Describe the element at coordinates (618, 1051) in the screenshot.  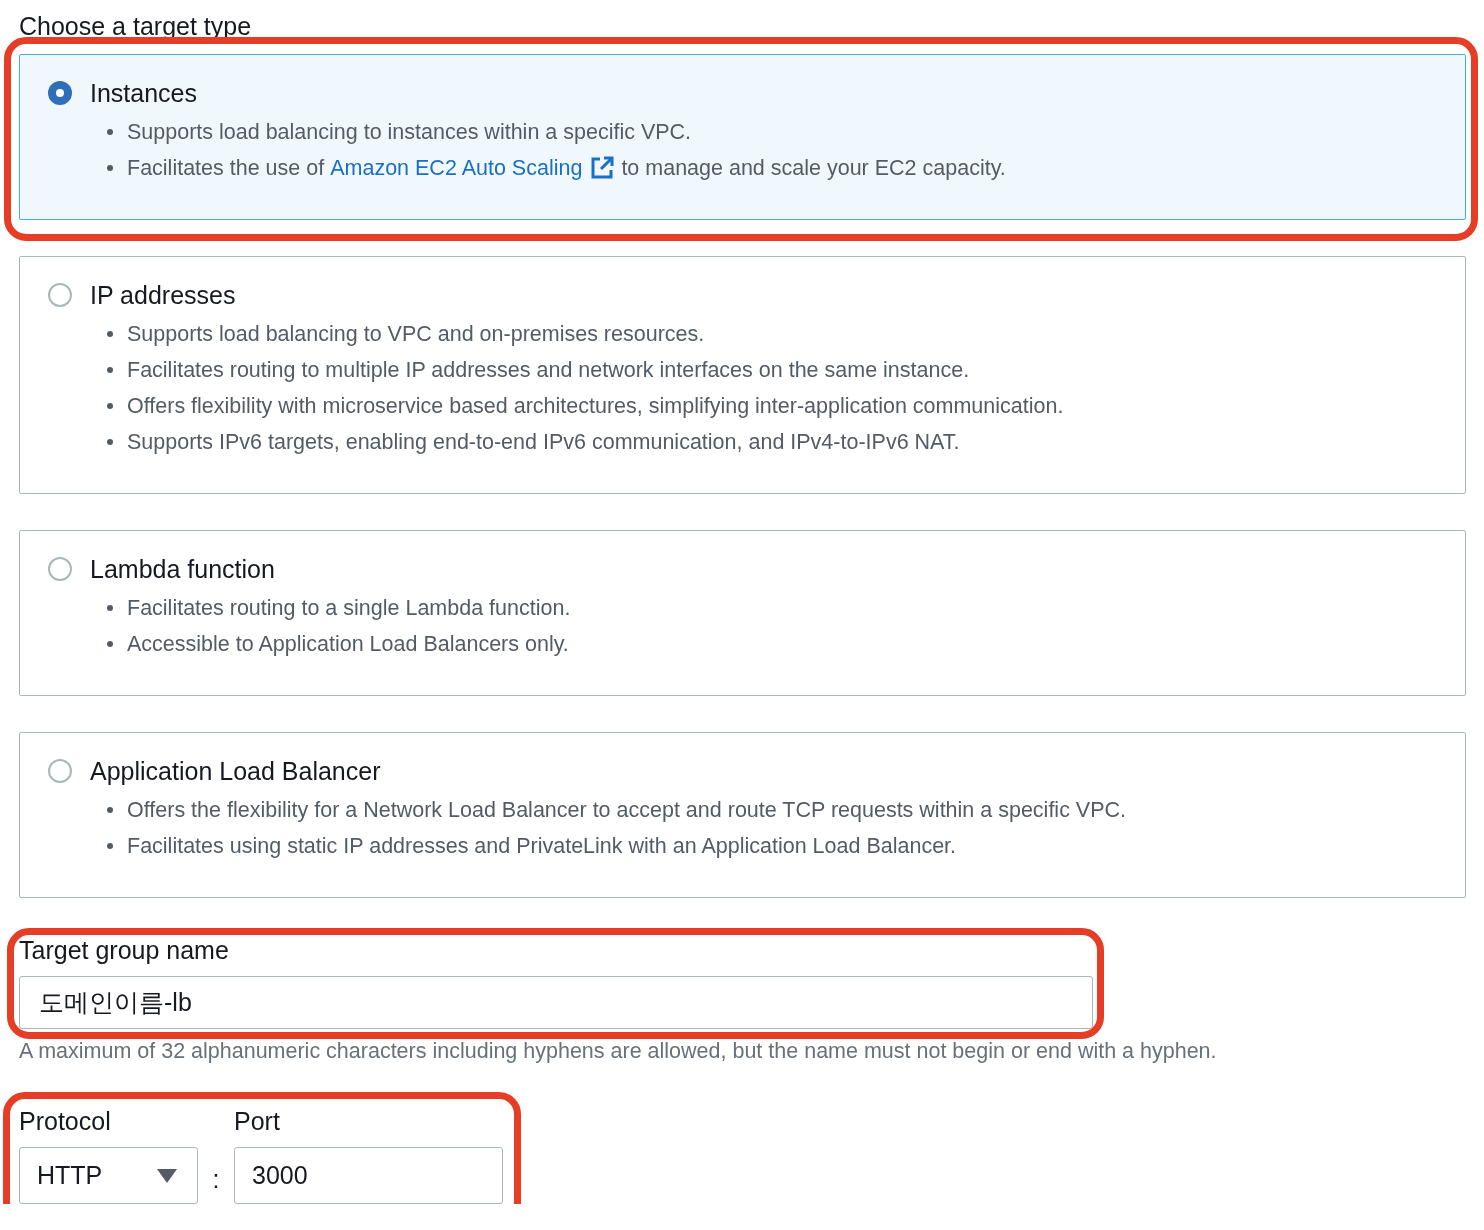
I see `hint-text: A maximum of 32 alphanumeric characters including hyphens are allowed, but the name must not begin or end with a hyphen.` at that location.